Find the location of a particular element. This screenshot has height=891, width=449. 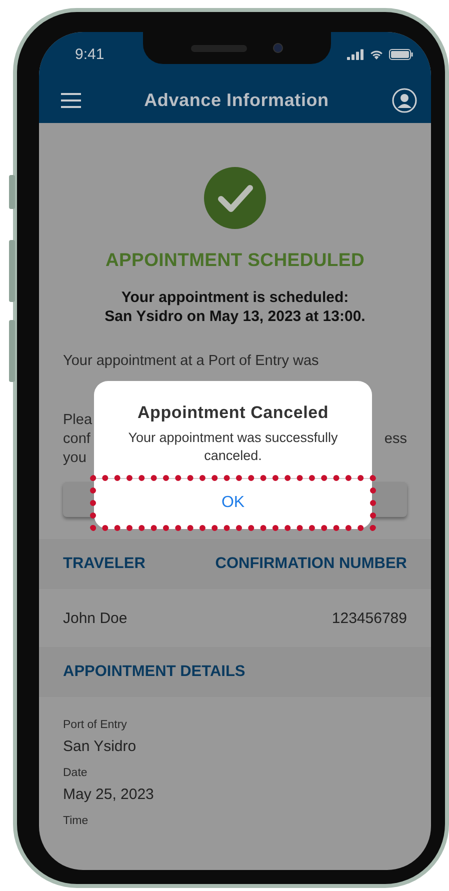

table-cell: John Doe is located at coordinates (95, 618).